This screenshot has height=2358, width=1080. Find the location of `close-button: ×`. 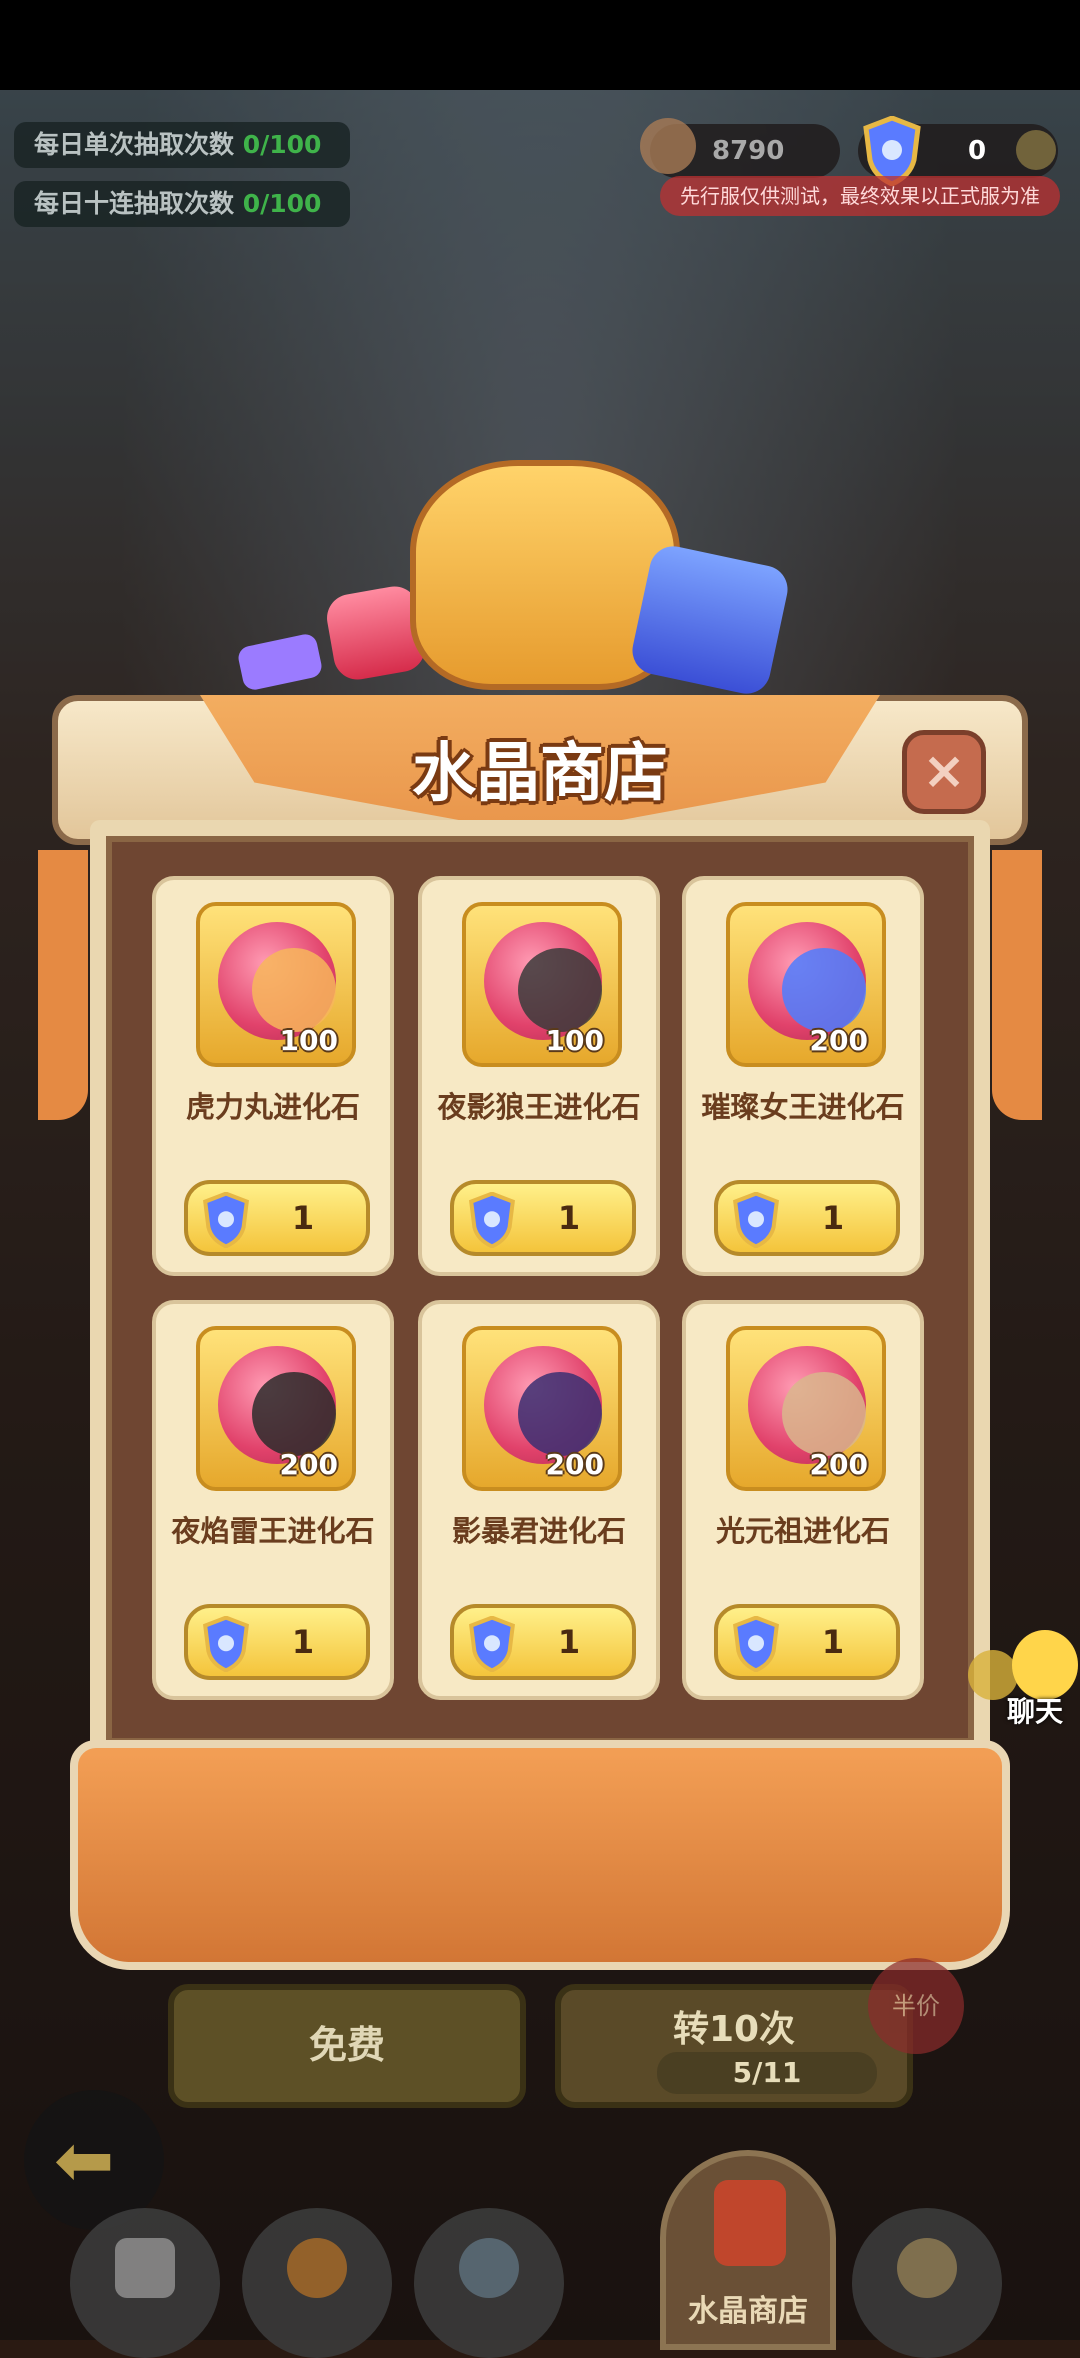

close-button: × is located at coordinates (944, 772).